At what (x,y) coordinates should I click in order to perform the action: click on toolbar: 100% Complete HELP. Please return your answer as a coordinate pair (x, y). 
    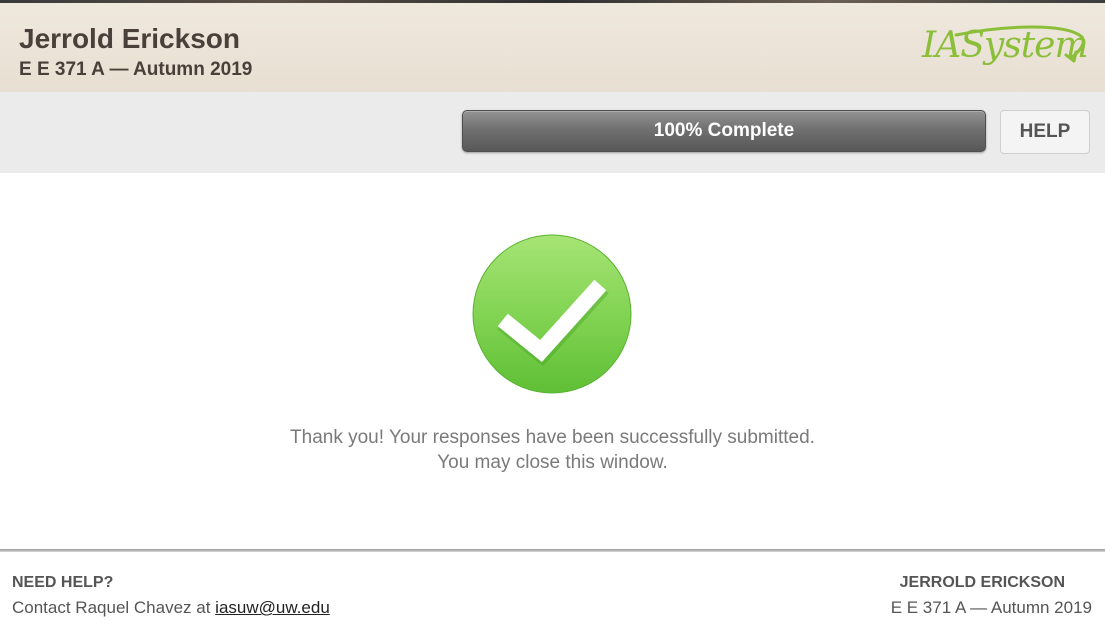
    Looking at the image, I should click on (552, 132).